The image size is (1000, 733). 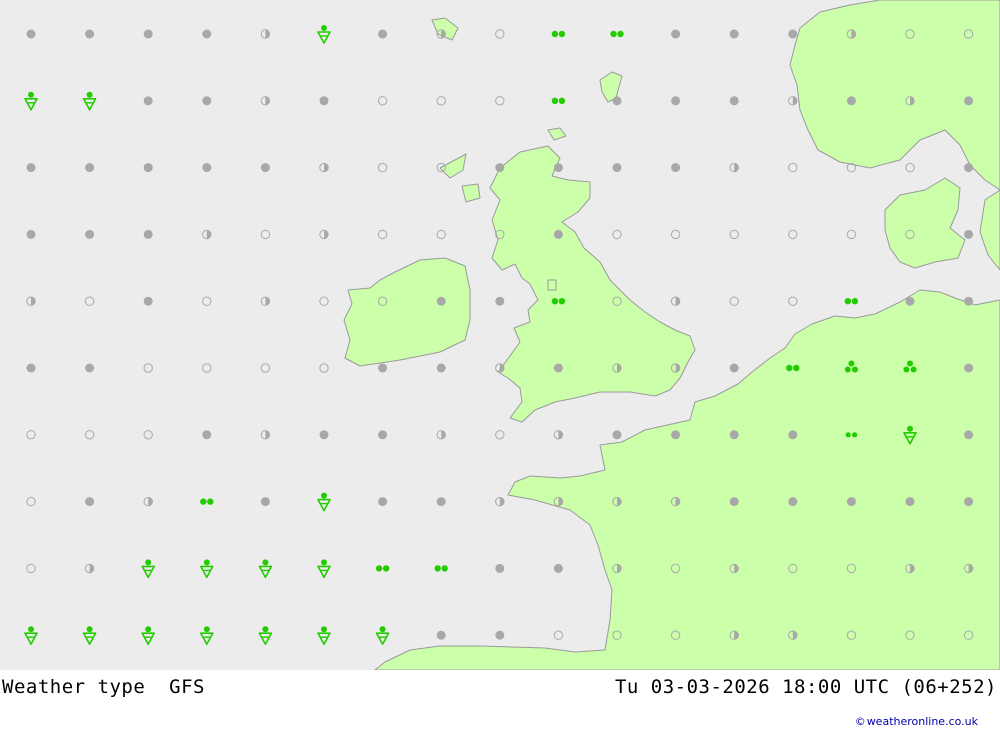 I want to click on map-title: Weather type GFS, so click(x=103, y=687).